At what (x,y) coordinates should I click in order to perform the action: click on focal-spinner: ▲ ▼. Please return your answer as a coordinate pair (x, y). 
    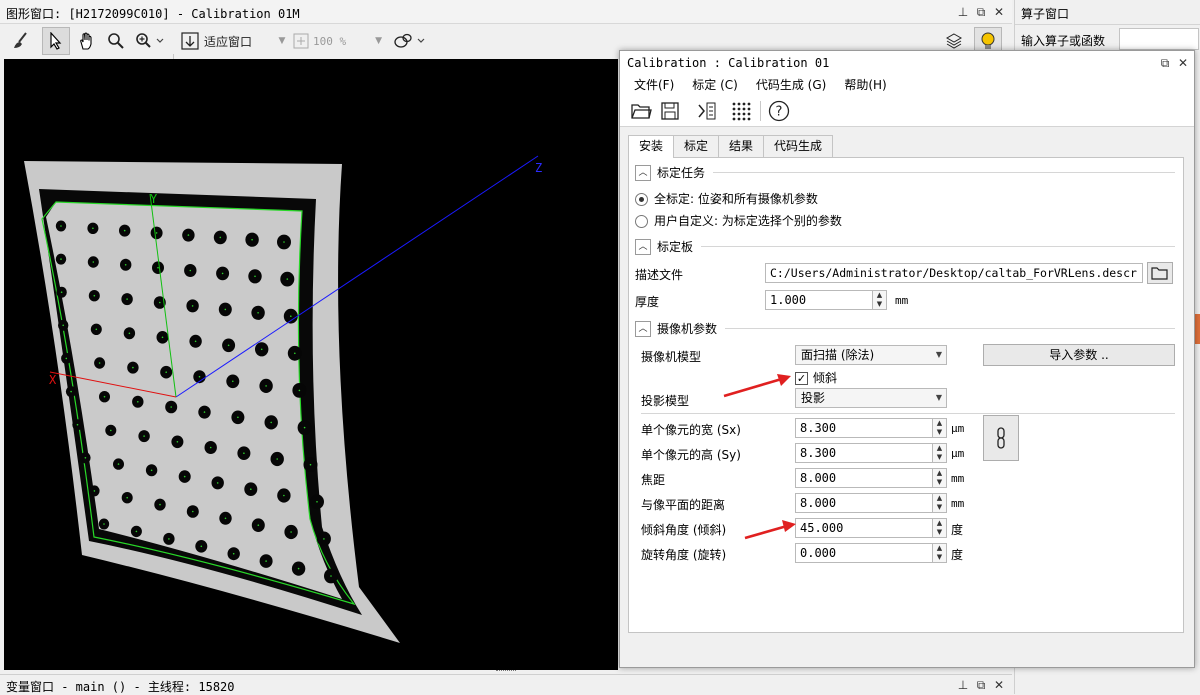
    Looking at the image, I should click on (940, 478).